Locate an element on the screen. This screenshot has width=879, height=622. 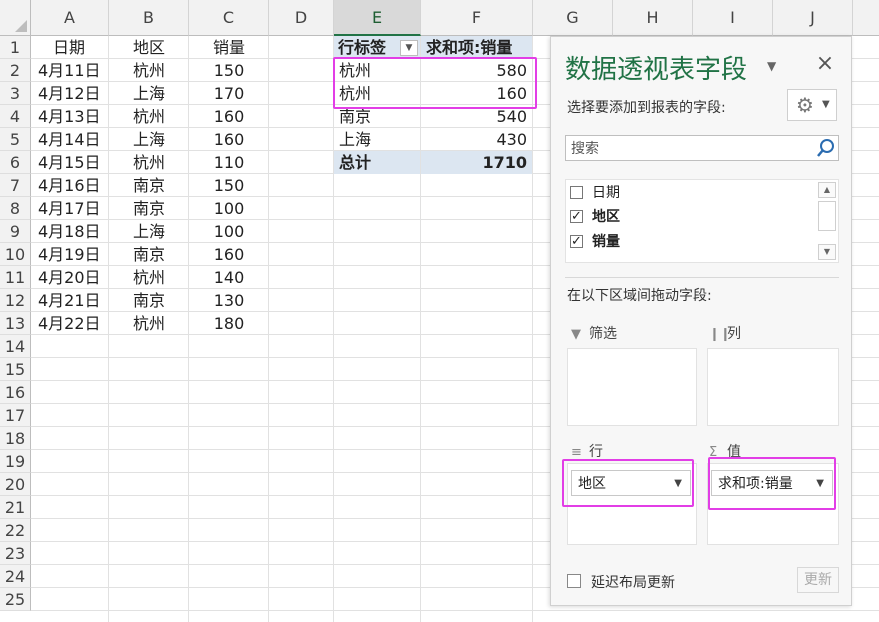
row-header: 10 is located at coordinates (15, 254).